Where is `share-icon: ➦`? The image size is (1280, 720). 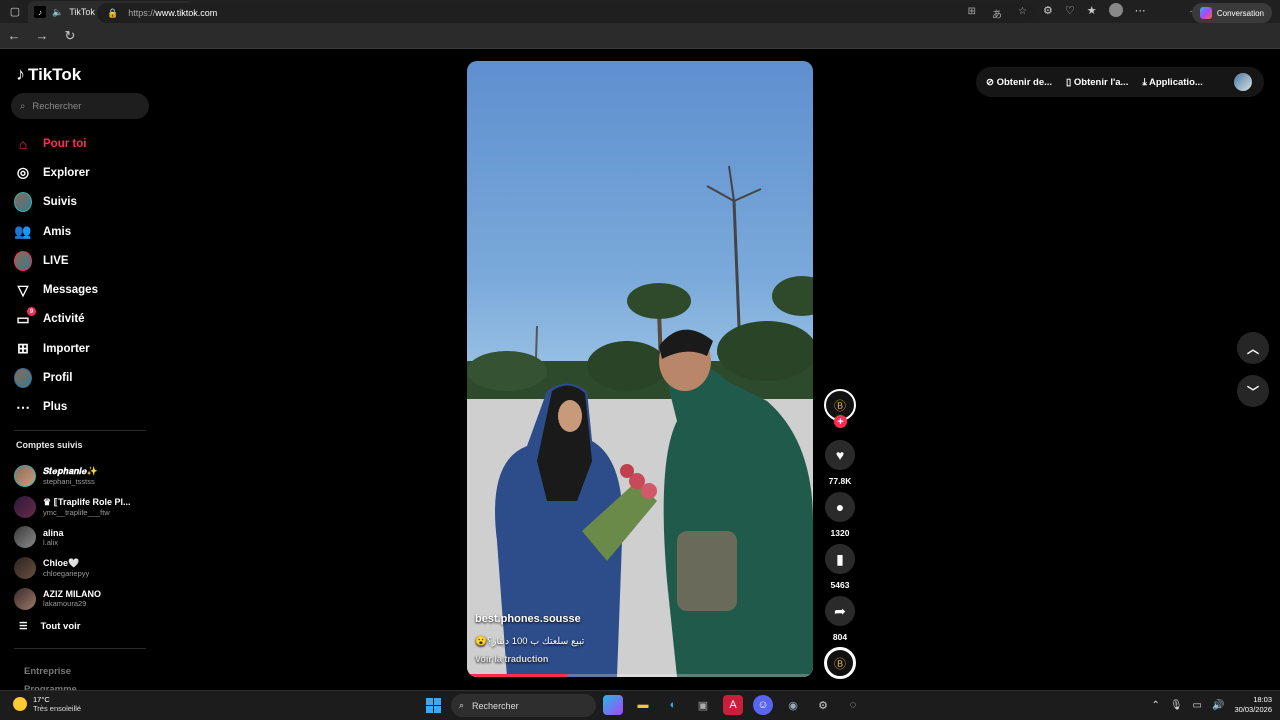
share-icon: ➦ is located at coordinates (840, 610).